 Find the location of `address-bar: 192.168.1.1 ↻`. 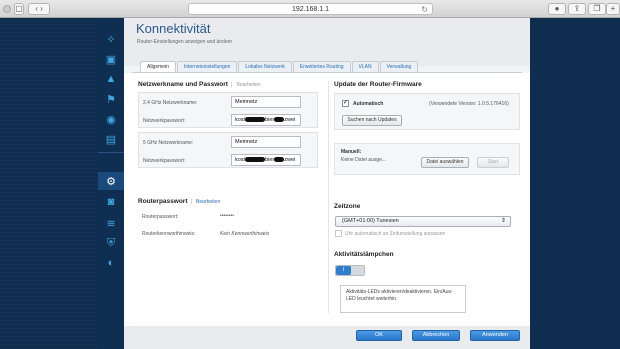

address-bar: 192.168.1.1 ↻ is located at coordinates (310, 9).